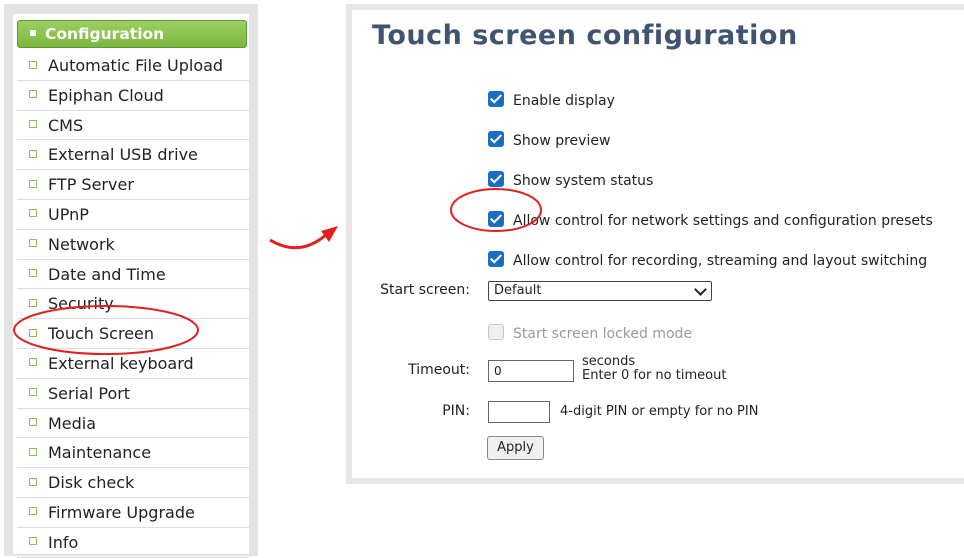 This screenshot has height=558, width=964. Describe the element at coordinates (329, 234) in the screenshot. I see `arrow-head-icon` at that location.